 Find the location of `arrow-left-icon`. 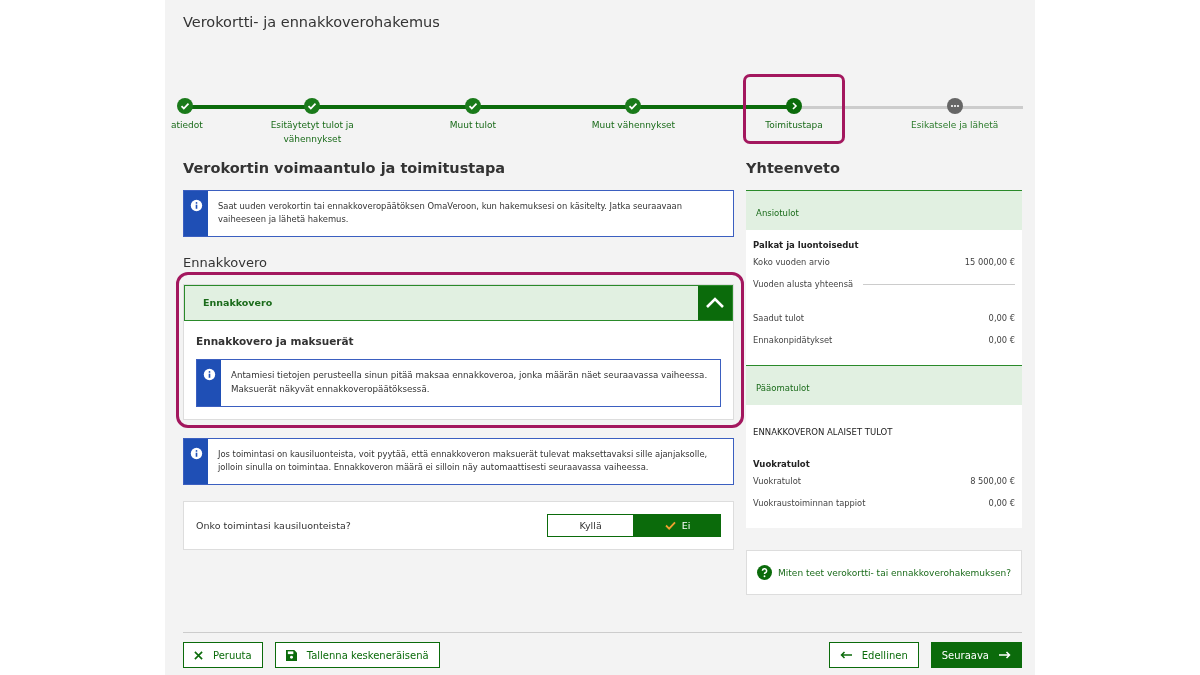

arrow-left-icon is located at coordinates (845, 655).